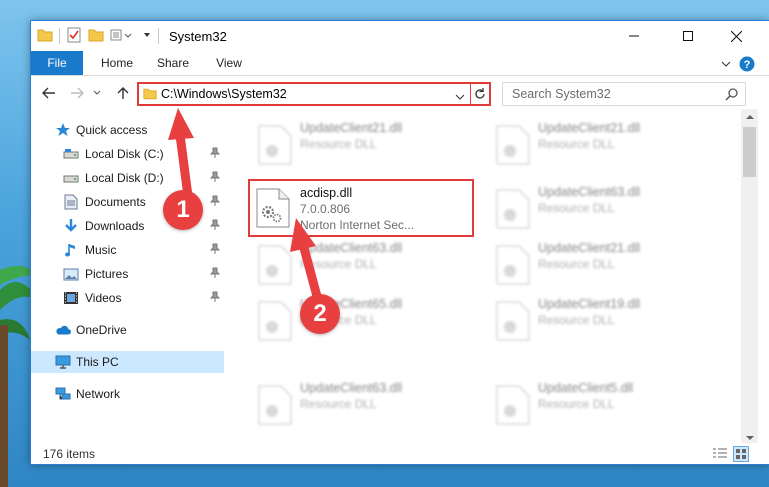 This screenshot has height=487, width=769. Describe the element at coordinates (101, 250) in the screenshot. I see `sidebar-item-label: Music` at that location.